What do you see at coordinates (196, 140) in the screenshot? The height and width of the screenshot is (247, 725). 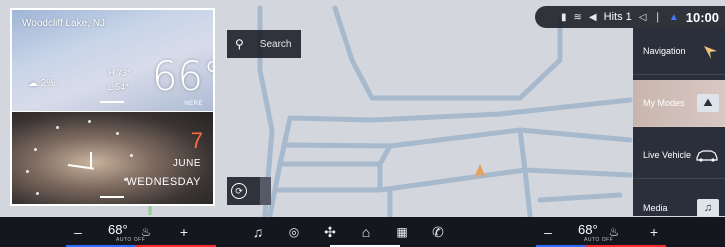 I see `date-day: 7` at bounding box center [196, 140].